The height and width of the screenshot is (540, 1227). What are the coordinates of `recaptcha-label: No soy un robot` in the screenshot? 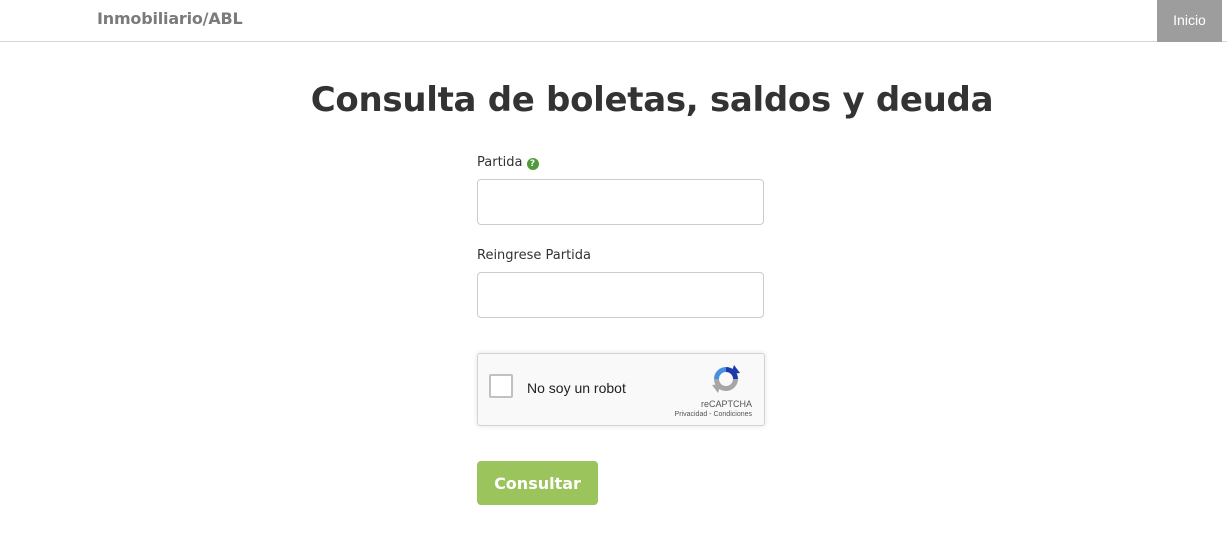 It's located at (576, 388).